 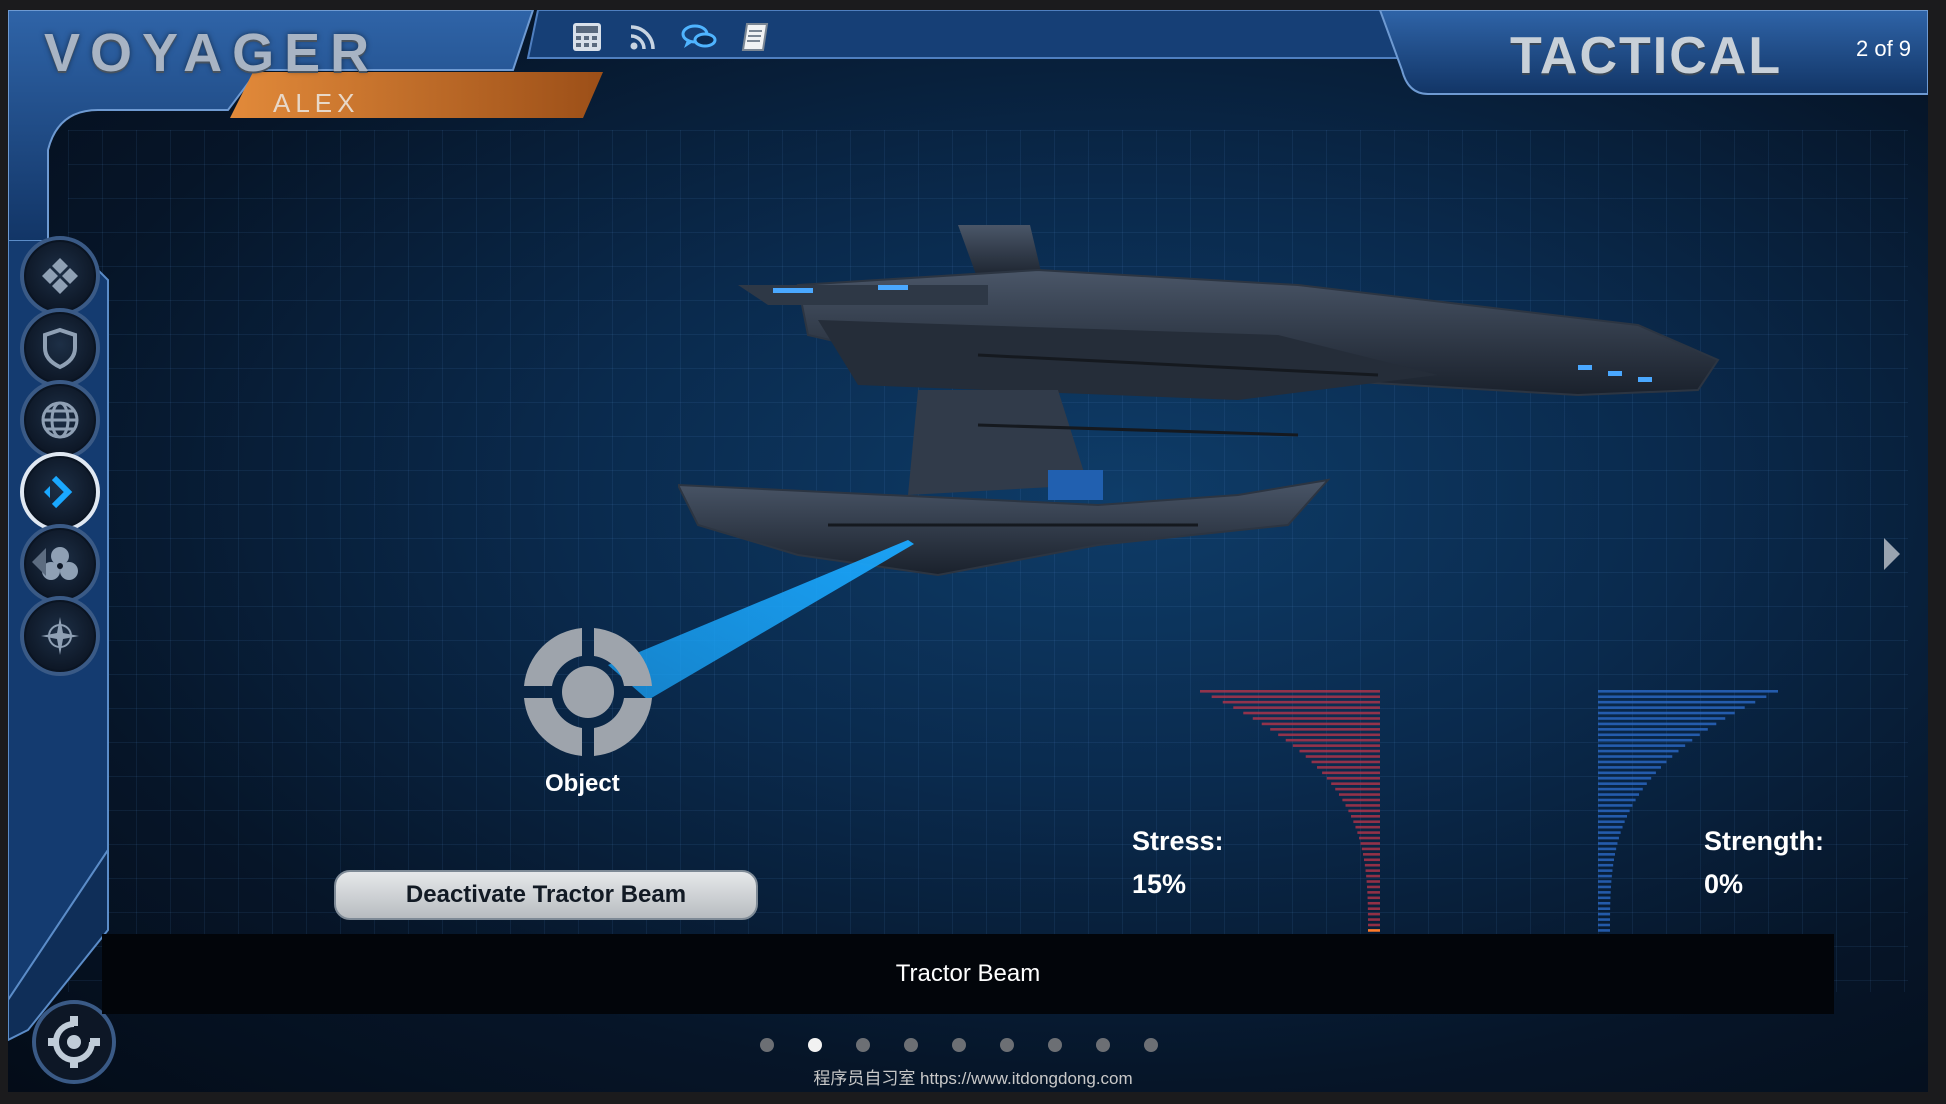 I want to click on caption-bar: Tractor Beam, so click(x=968, y=974).